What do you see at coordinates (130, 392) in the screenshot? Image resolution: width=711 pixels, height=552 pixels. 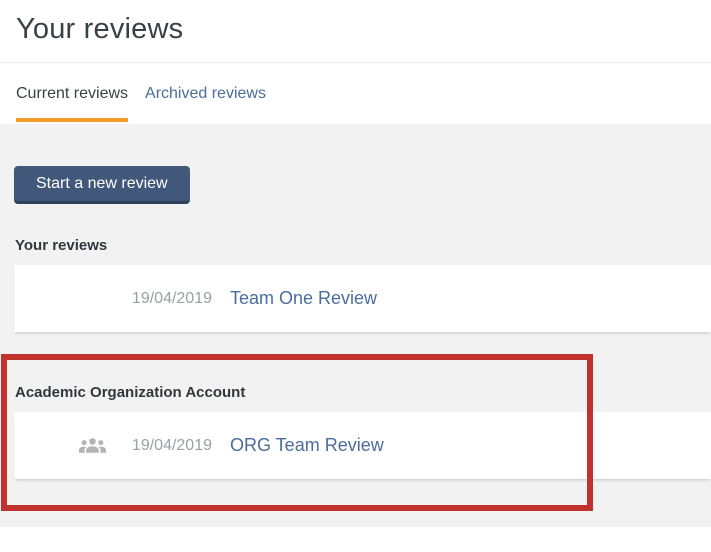 I see `section-label-academic-org: Academic Organization Account` at bounding box center [130, 392].